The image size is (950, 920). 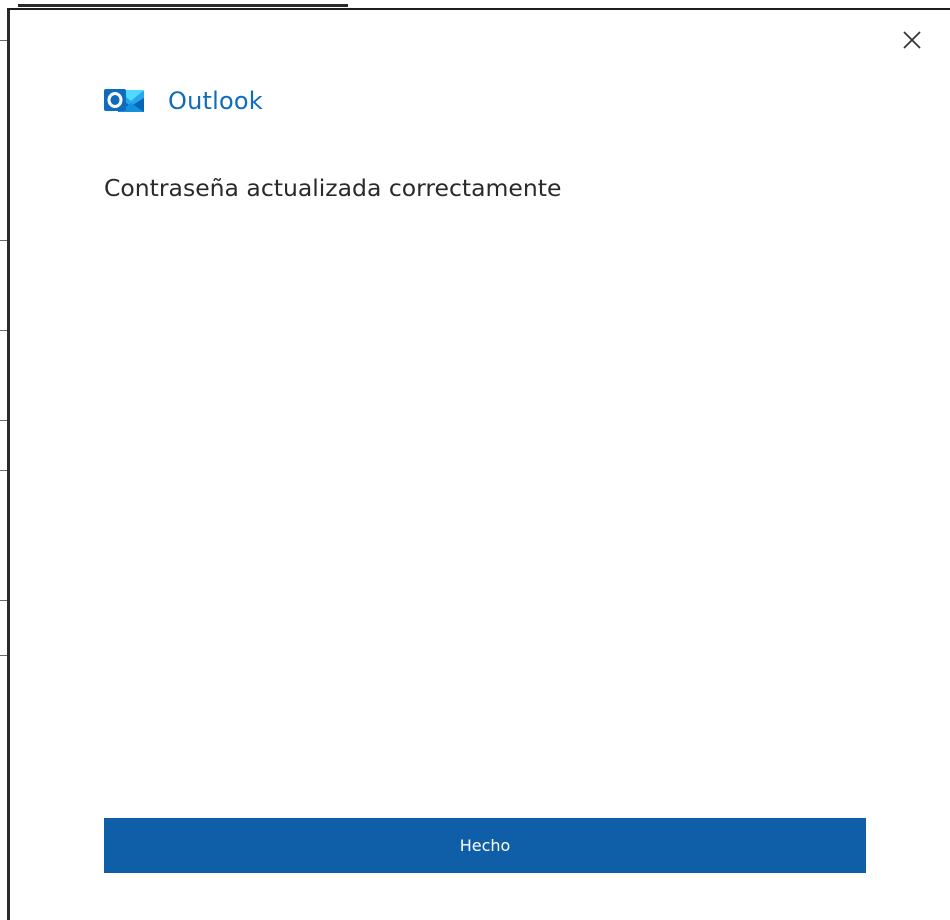 What do you see at coordinates (183, 5) in the screenshot?
I see `background-window-edge` at bounding box center [183, 5].